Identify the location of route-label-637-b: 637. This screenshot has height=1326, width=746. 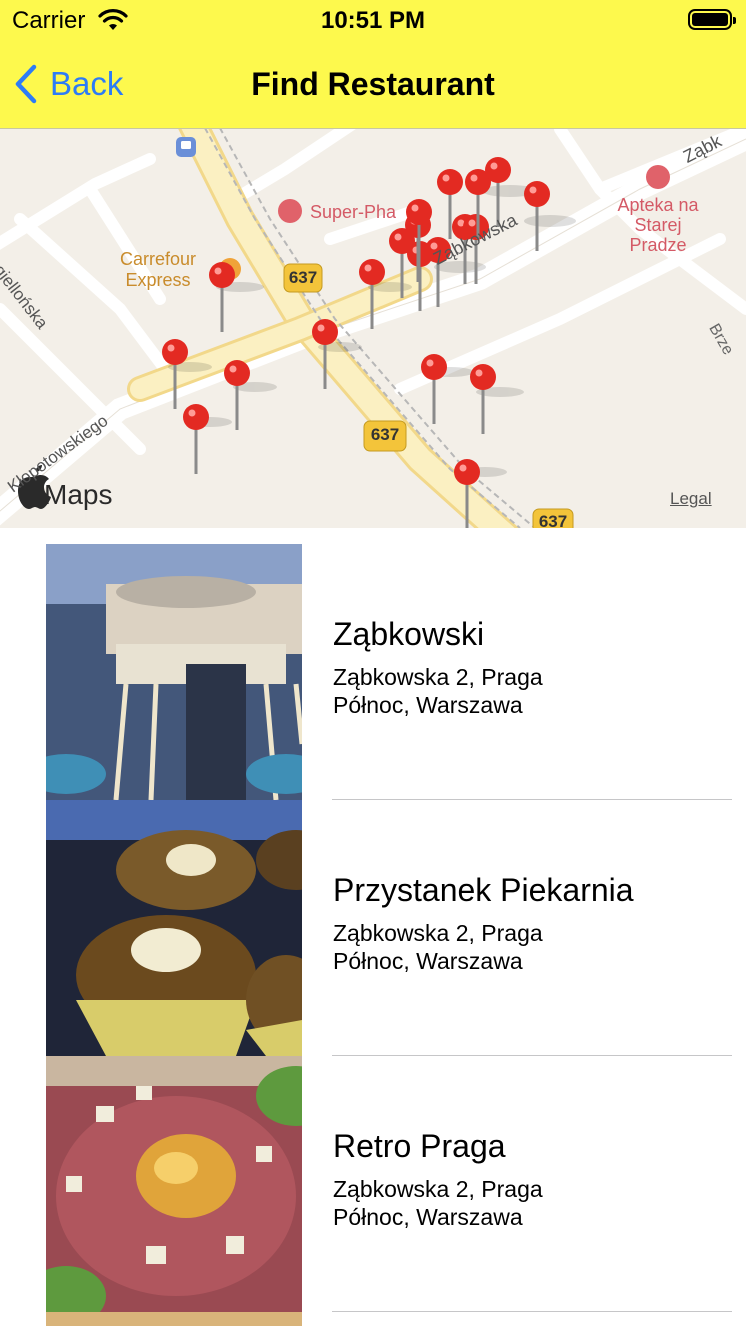
(385, 434).